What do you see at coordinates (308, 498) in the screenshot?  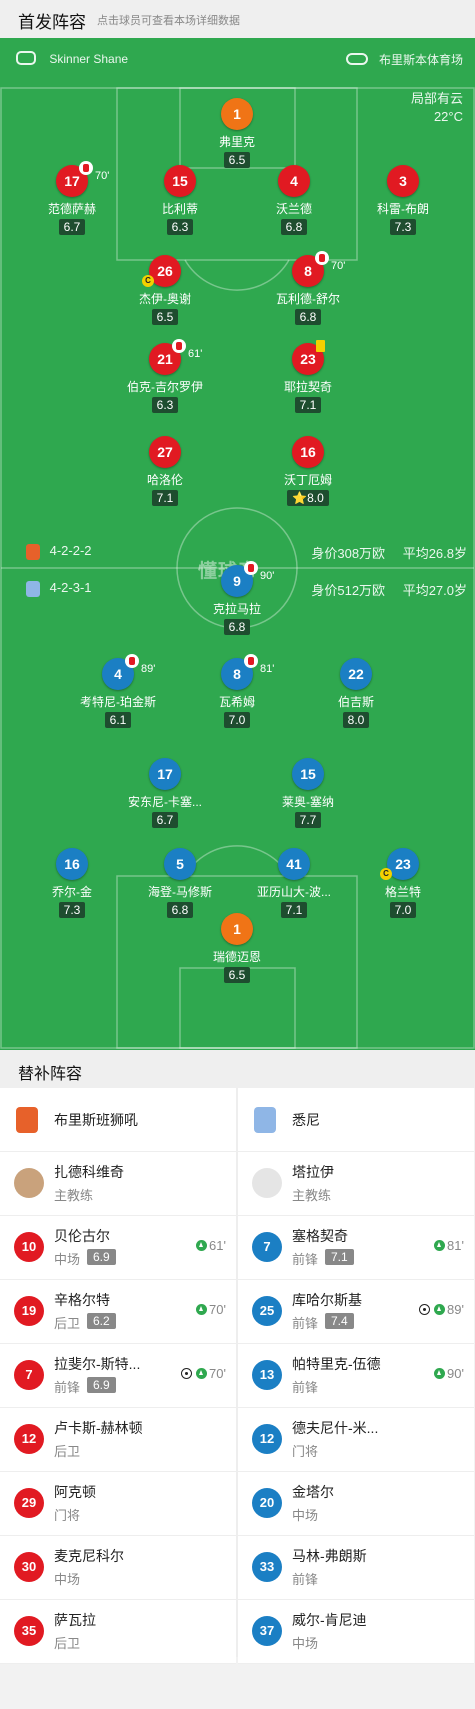 I see `player-rating: ⭐8.0` at bounding box center [308, 498].